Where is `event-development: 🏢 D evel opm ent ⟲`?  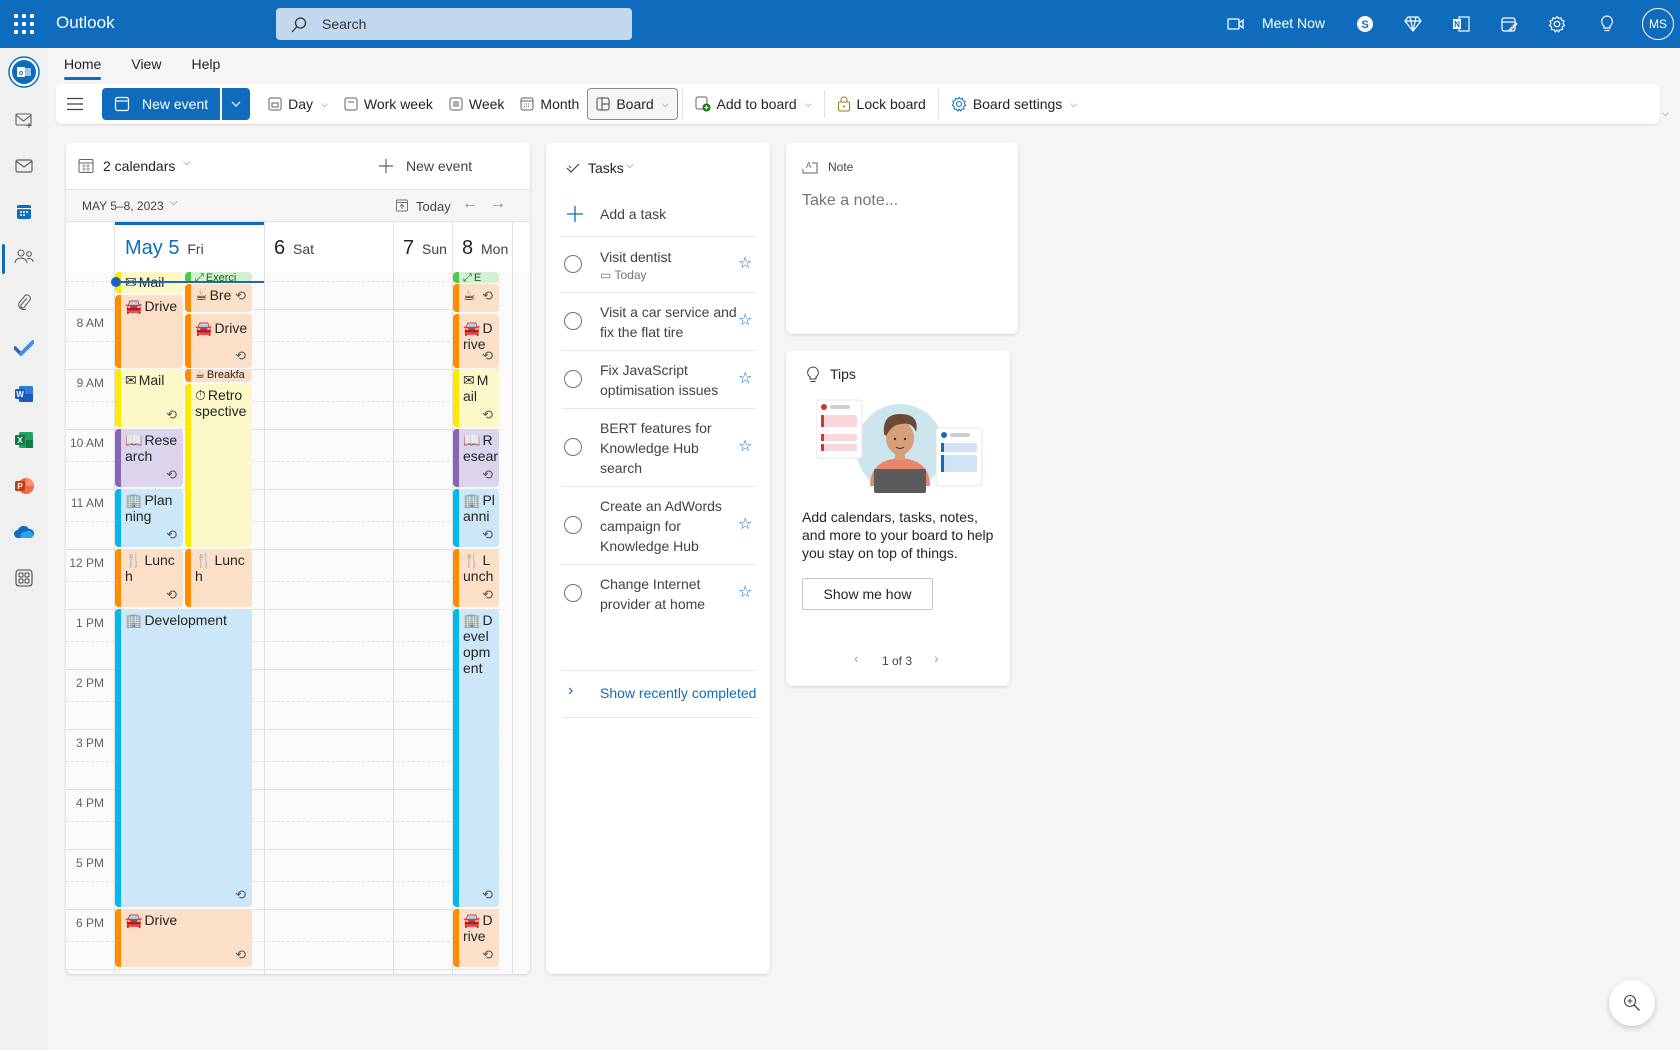
event-development: 🏢 D evel opm ent ⟲ is located at coordinates (476, 758).